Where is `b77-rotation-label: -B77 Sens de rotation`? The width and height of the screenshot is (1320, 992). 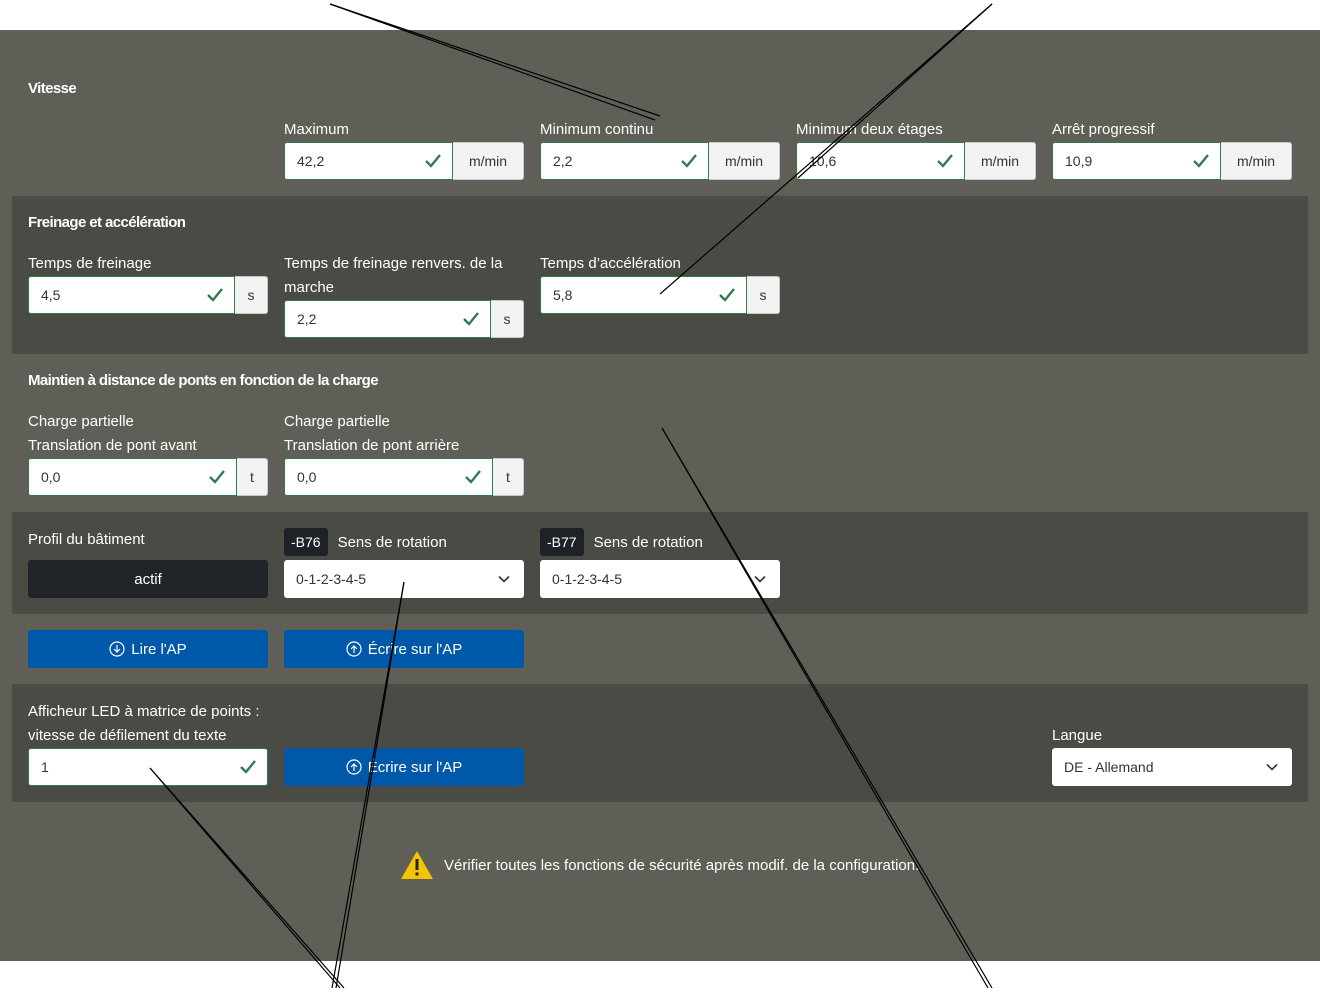 b77-rotation-label: -B77 Sens de rotation is located at coordinates (621, 542).